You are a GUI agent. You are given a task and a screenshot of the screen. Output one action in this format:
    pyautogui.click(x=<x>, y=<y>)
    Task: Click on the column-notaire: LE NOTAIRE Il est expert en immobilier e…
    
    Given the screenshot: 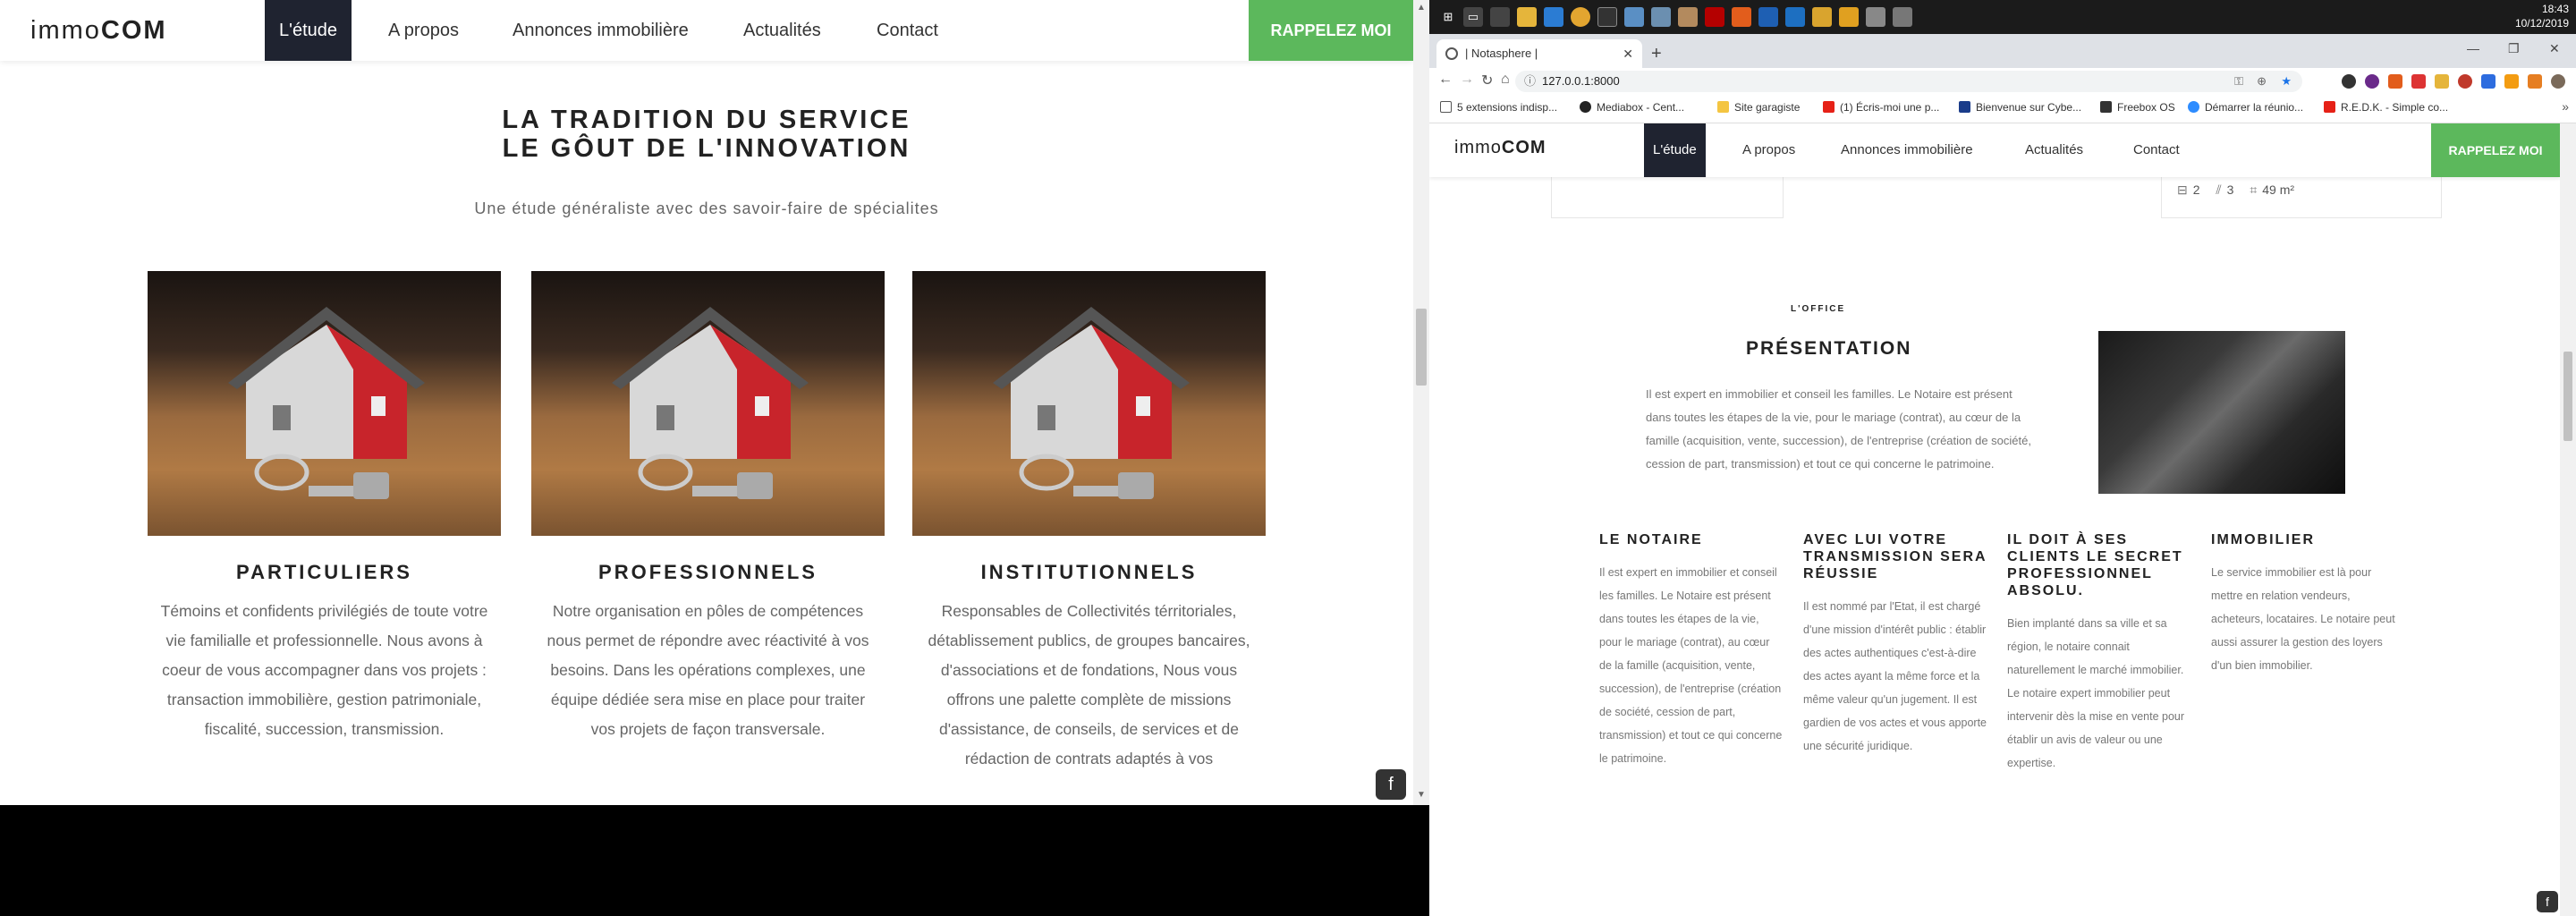 What is the action you would take?
    pyautogui.click(x=1691, y=650)
    